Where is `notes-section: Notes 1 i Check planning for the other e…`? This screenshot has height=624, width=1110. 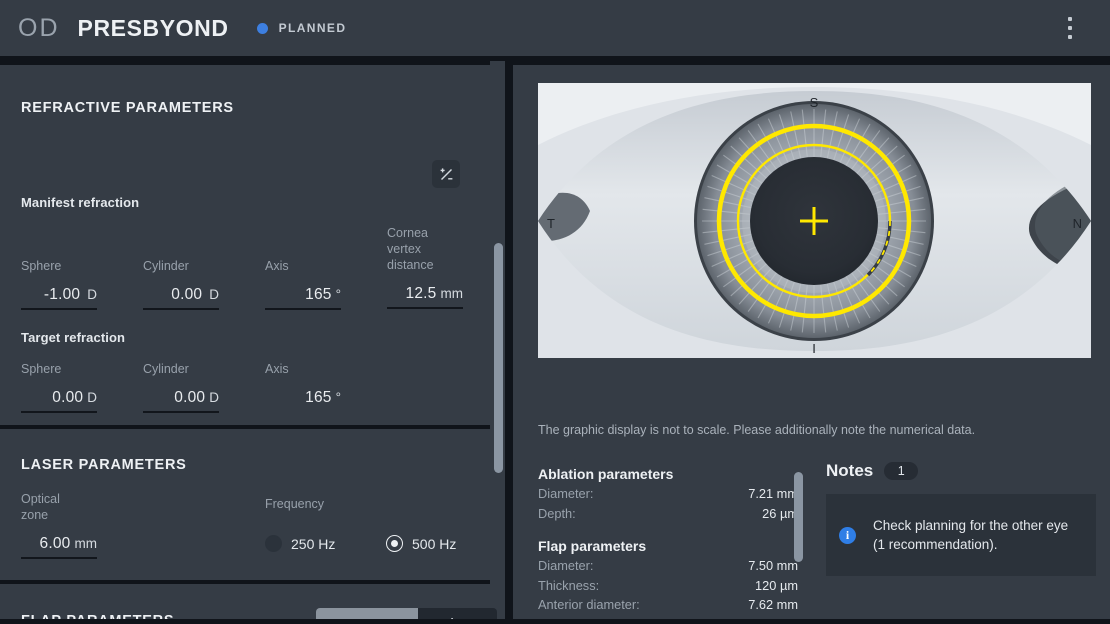
notes-section: Notes 1 i Check planning for the other e… is located at coordinates (961, 518).